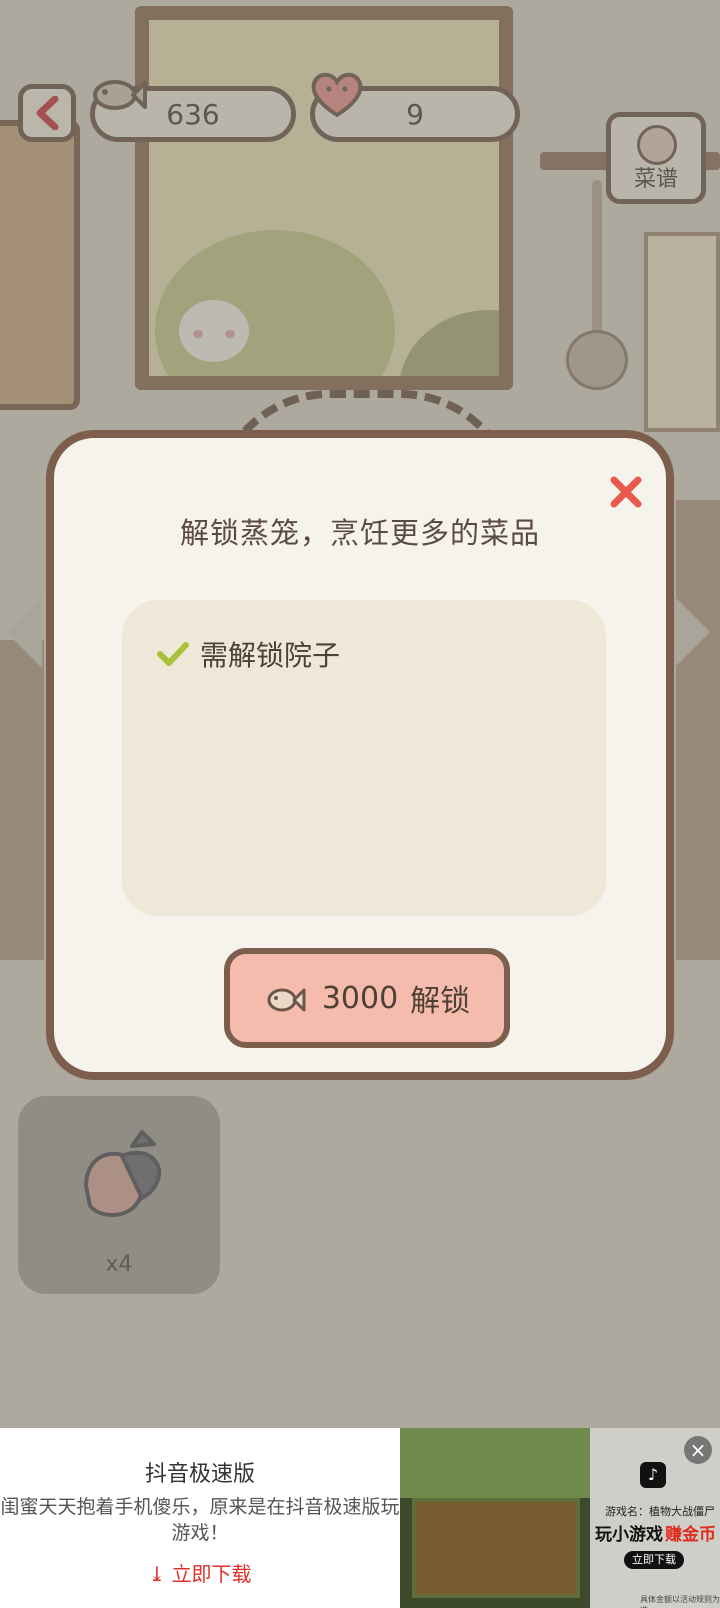 The height and width of the screenshot is (1608, 720). I want to click on dialog-title: 解锁蒸笼，烹饪更多的菜品, so click(359, 533).